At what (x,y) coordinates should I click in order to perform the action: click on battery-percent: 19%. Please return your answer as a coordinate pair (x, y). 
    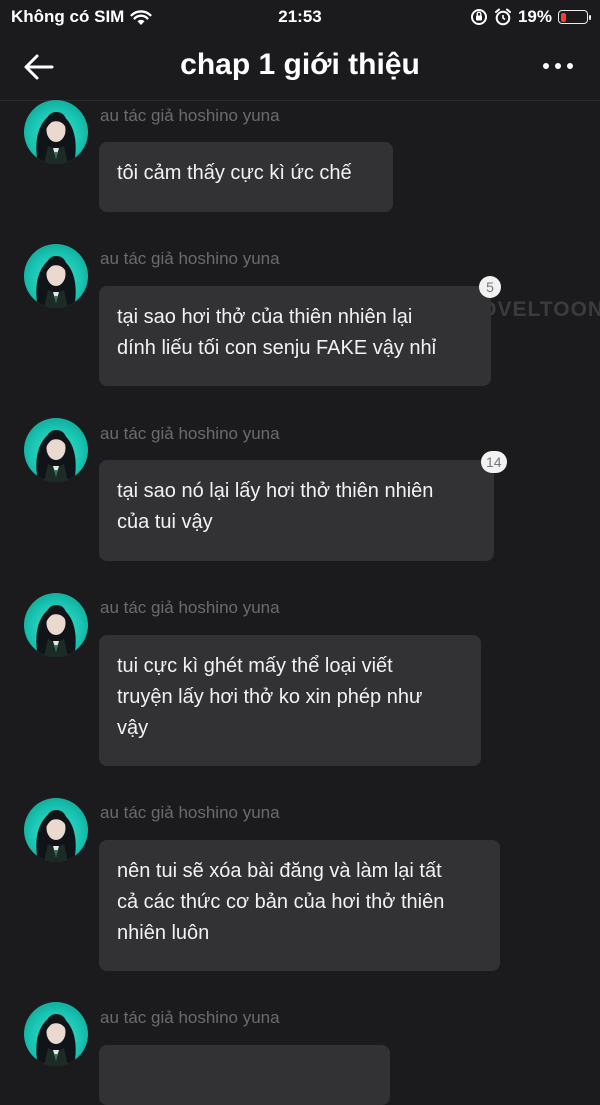
    Looking at the image, I should click on (534, 16).